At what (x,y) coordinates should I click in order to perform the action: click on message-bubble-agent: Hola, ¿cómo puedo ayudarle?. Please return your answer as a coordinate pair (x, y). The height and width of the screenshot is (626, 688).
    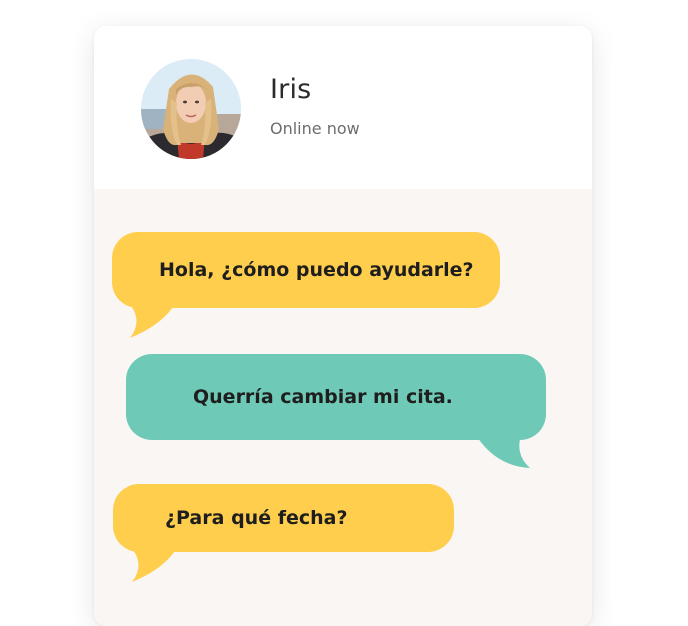
    Looking at the image, I should click on (306, 270).